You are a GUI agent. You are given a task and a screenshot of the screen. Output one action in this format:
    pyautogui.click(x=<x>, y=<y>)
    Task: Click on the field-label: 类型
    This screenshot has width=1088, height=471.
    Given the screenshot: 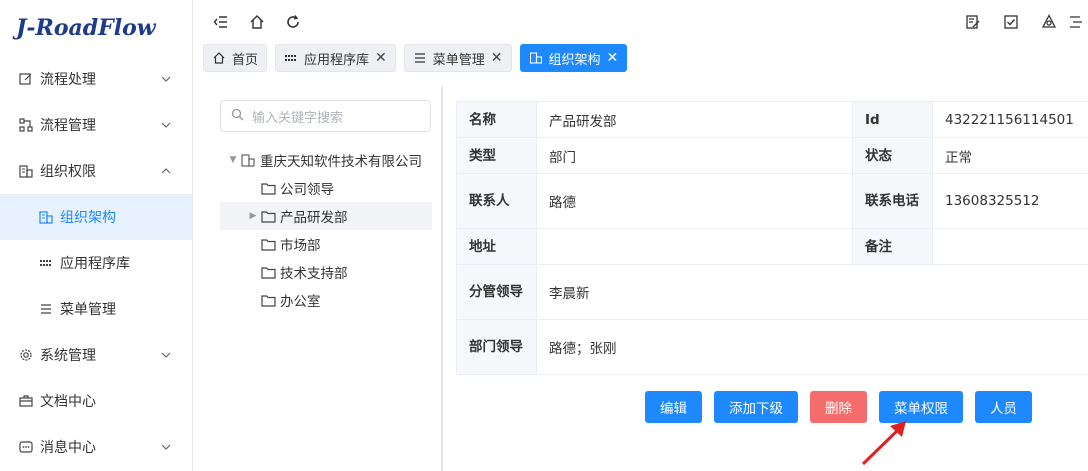 What is the action you would take?
    pyautogui.click(x=496, y=155)
    